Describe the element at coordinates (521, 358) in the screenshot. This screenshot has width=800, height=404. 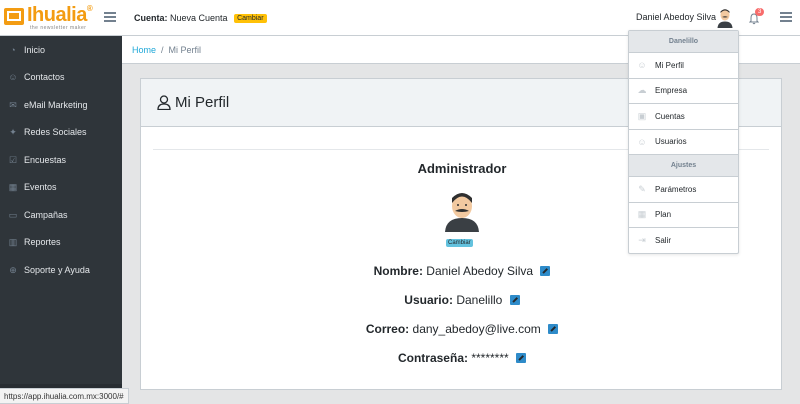
I see `edit-password-icon` at that location.